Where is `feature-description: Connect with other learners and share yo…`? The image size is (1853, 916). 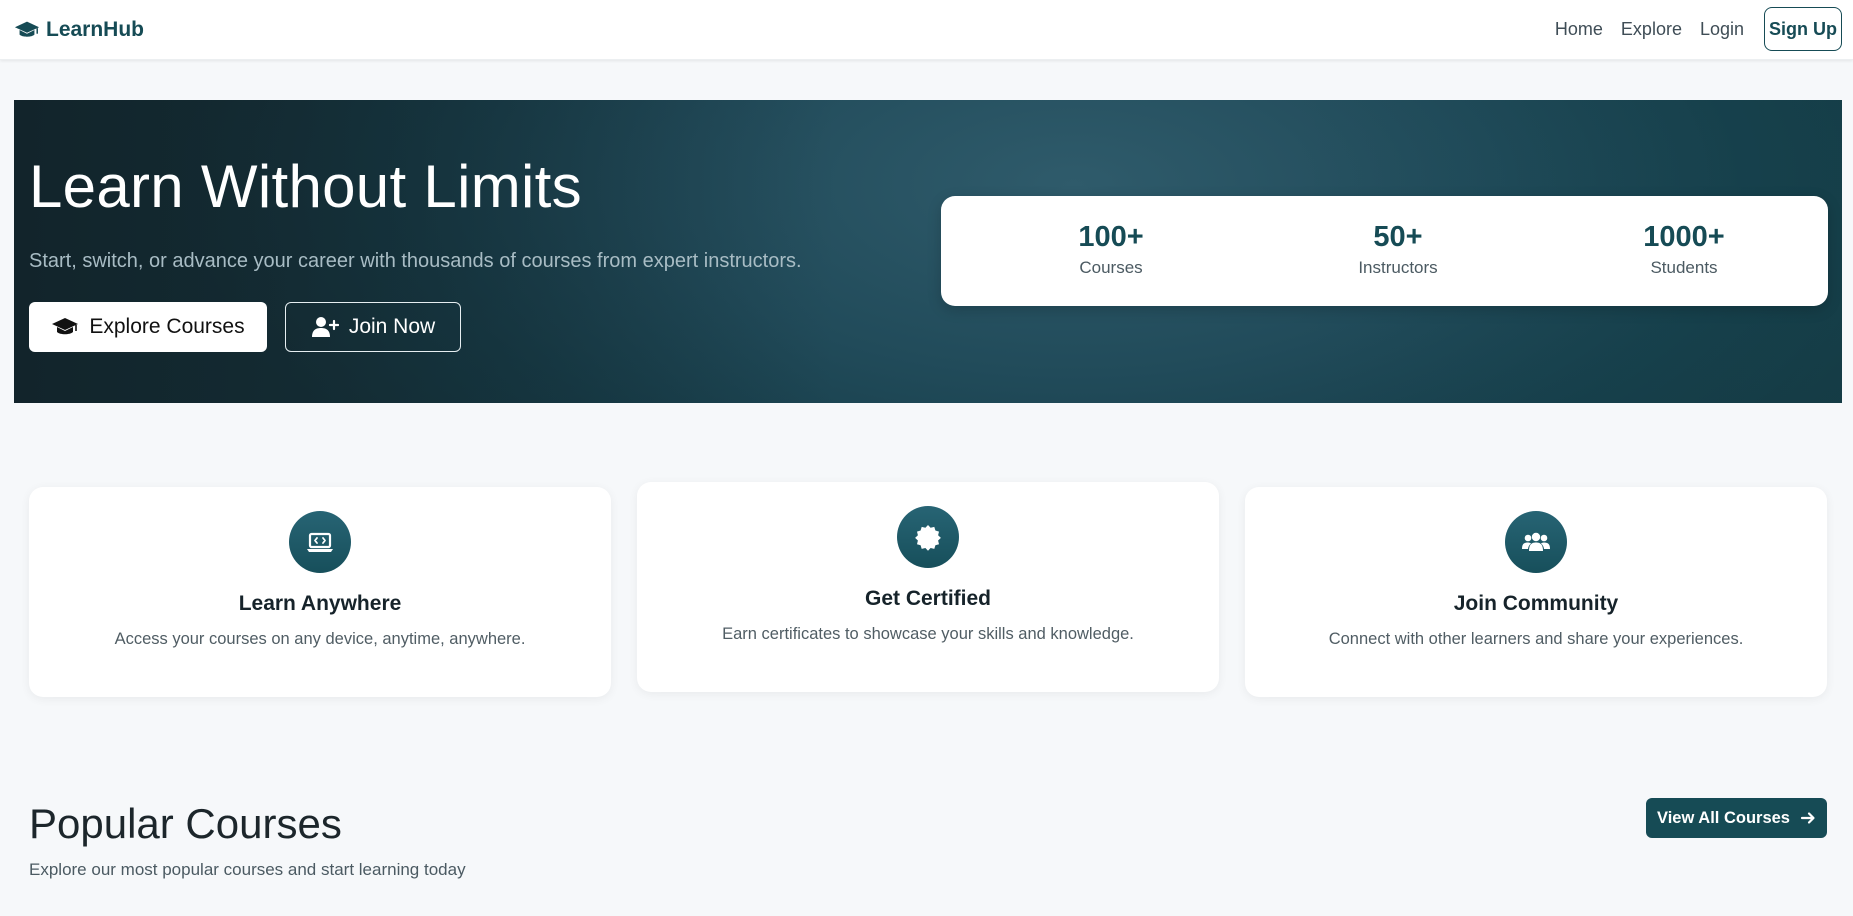 feature-description: Connect with other learners and share yo… is located at coordinates (1536, 639).